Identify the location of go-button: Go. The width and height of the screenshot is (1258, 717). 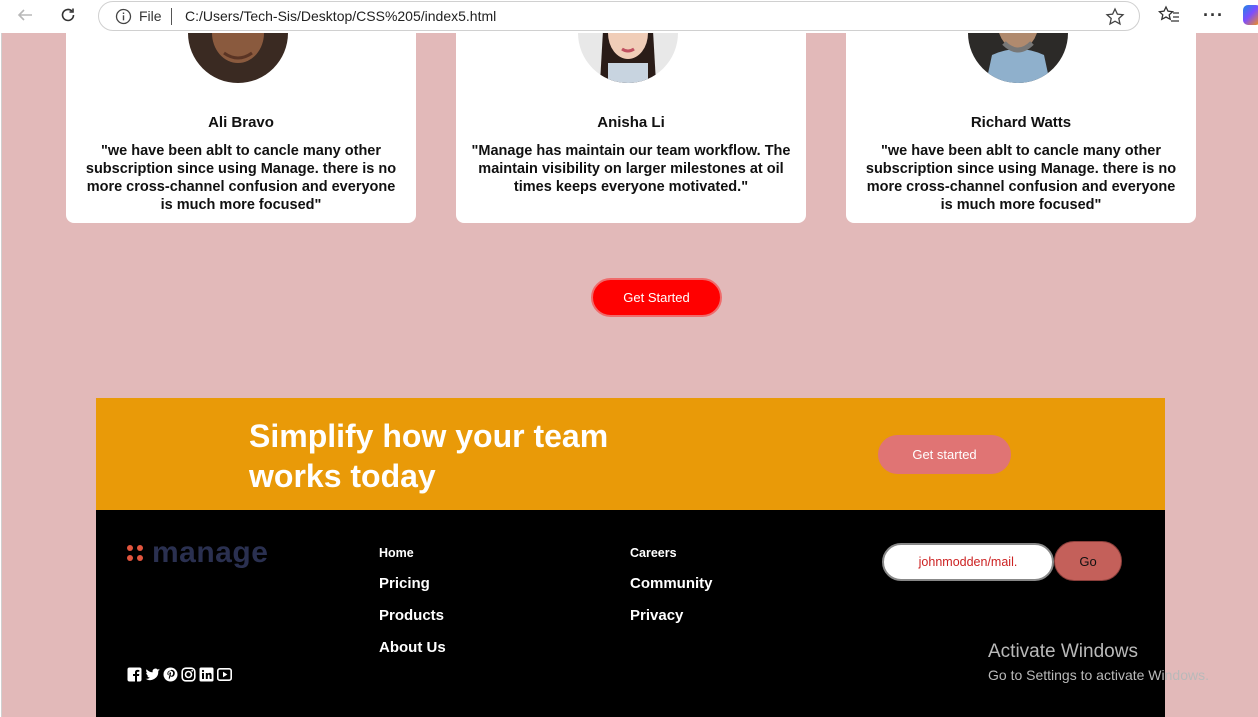
(1088, 561).